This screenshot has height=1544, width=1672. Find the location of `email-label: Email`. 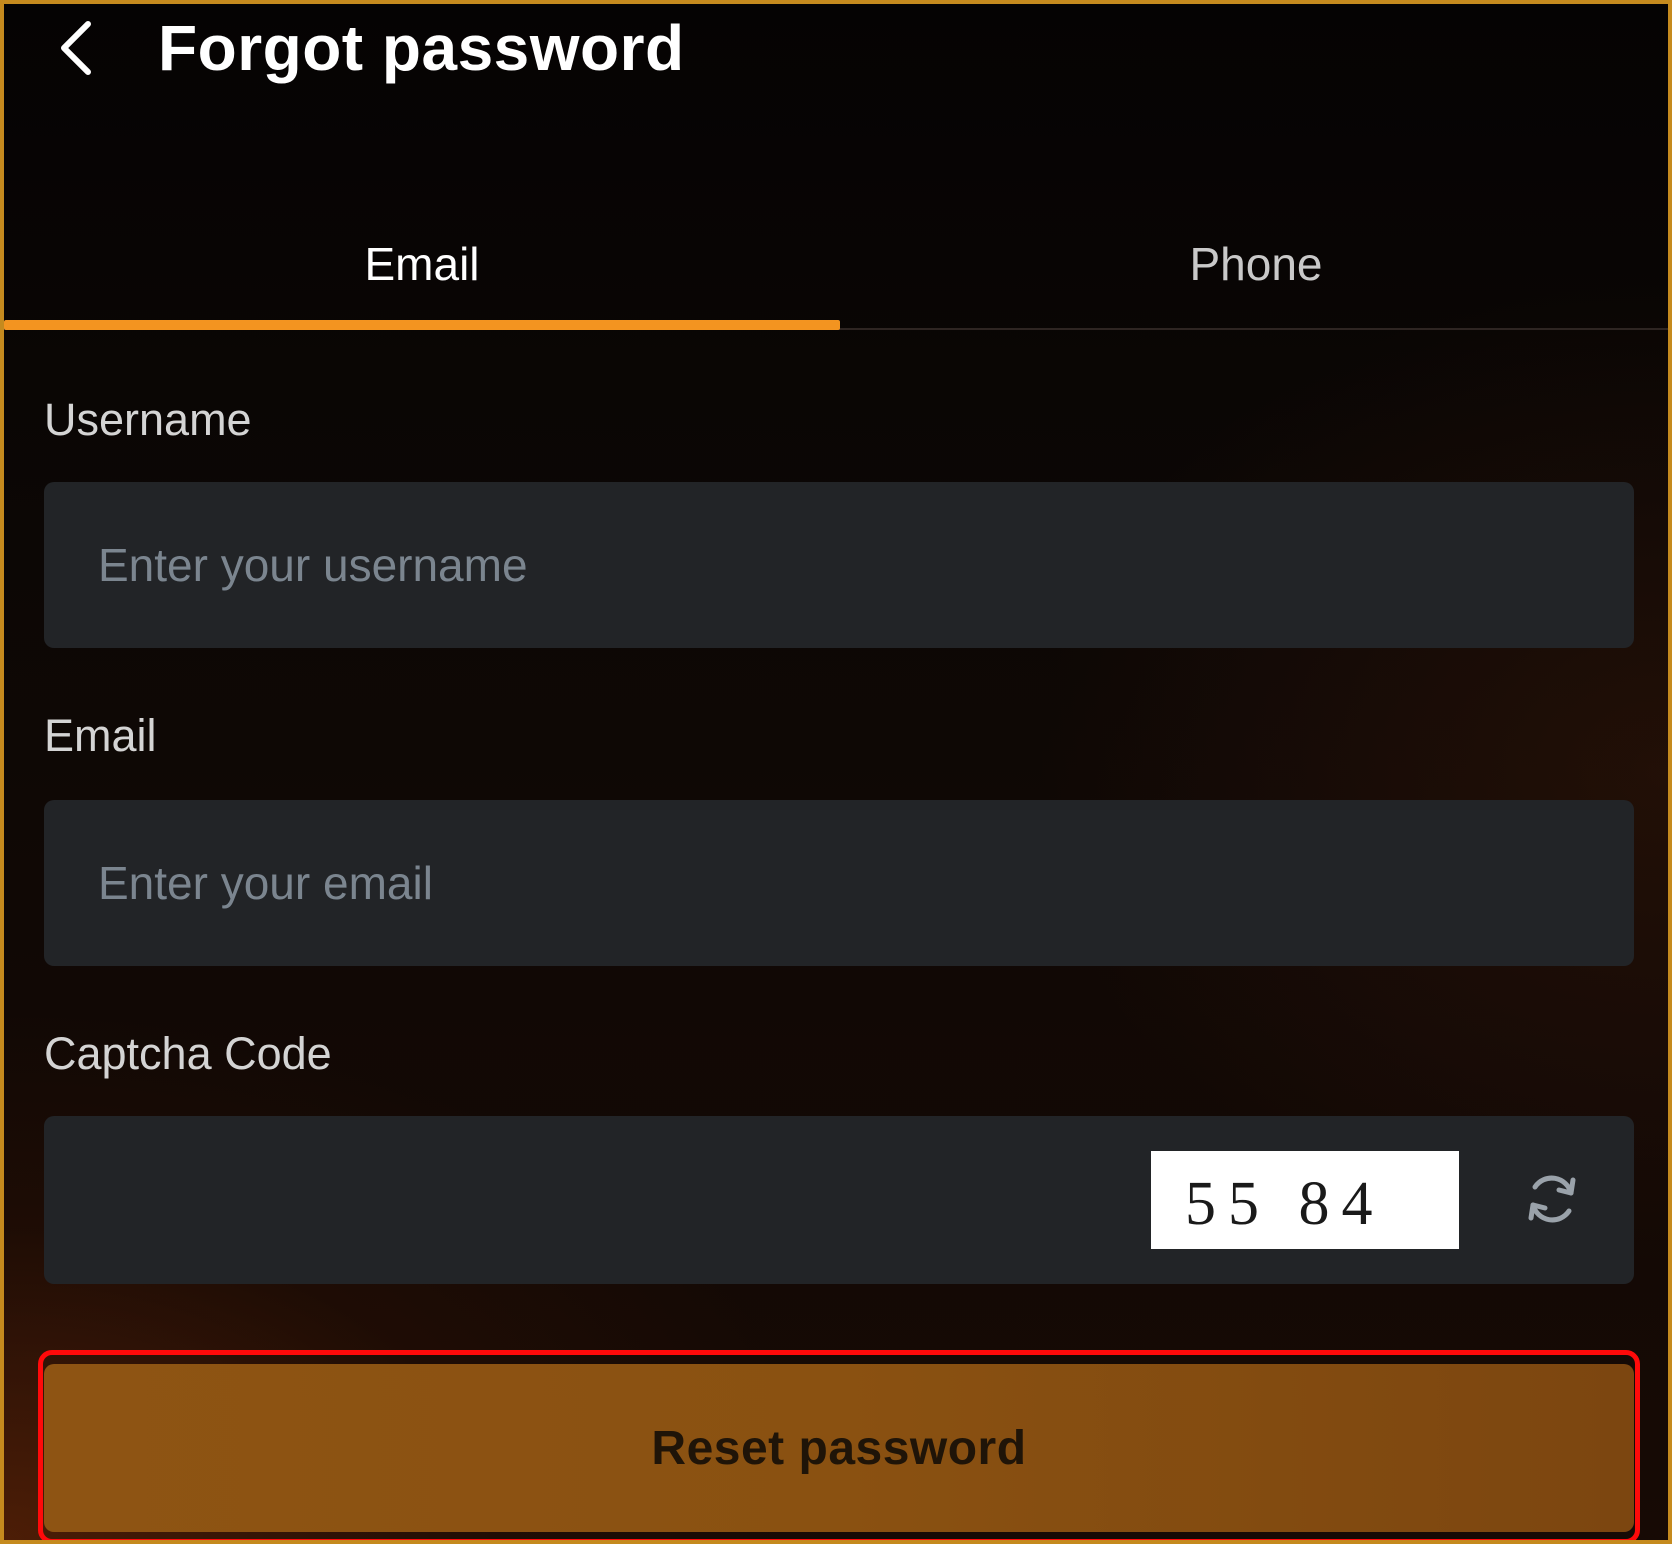

email-label: Email is located at coordinates (100, 735).